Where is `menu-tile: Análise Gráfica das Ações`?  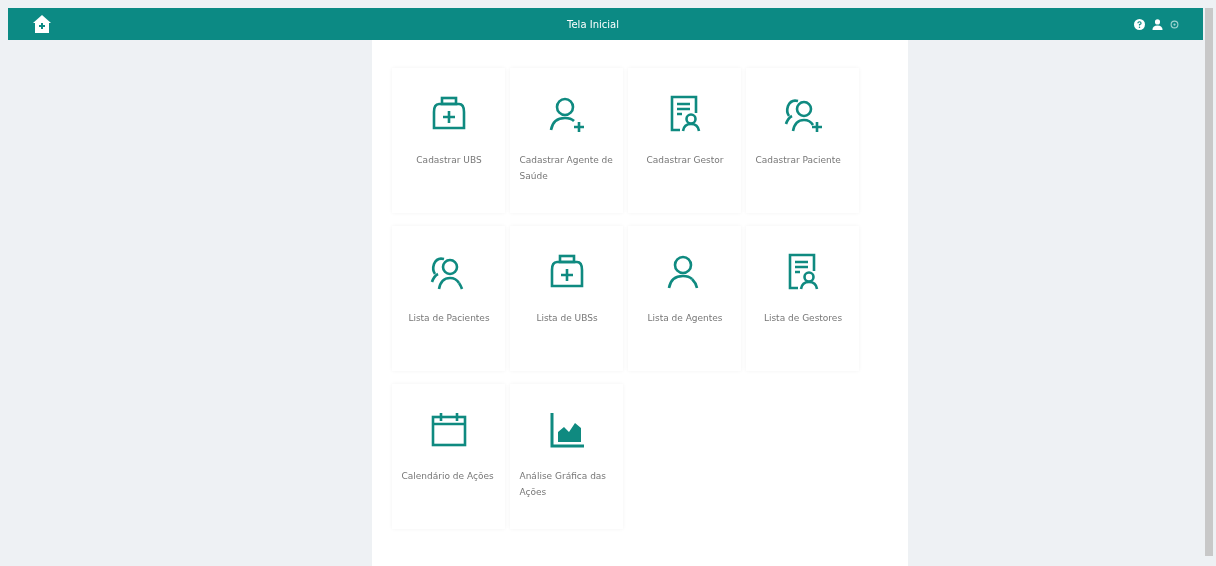 menu-tile: Análise Gráfica das Ações is located at coordinates (566, 456).